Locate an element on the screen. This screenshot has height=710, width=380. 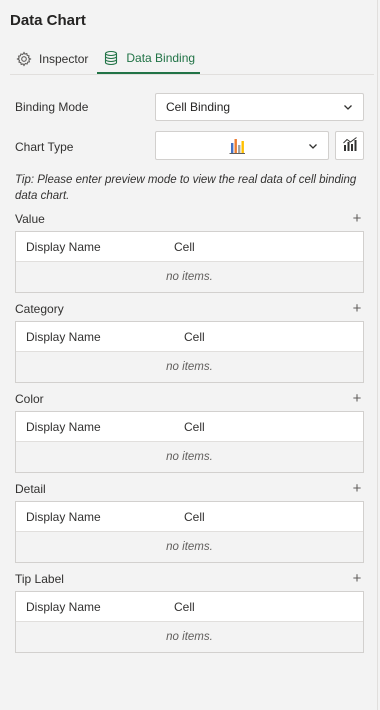
binding-mode-label: Binding Mode is located at coordinates (52, 107).